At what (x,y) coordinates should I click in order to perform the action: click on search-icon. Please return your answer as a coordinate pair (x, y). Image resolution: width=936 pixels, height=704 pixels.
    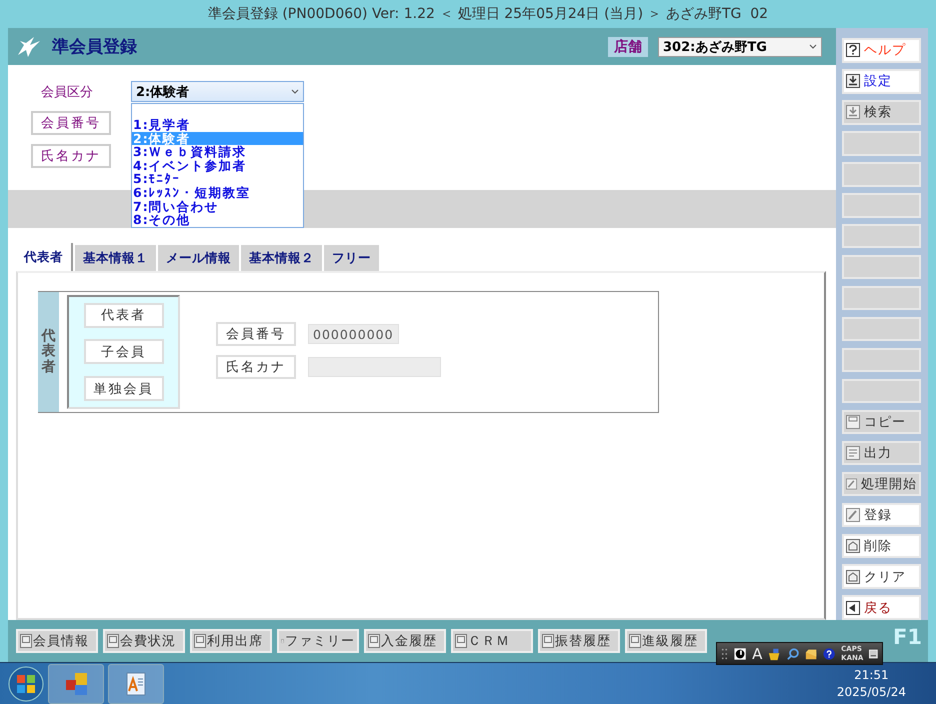
    Looking at the image, I should click on (792, 653).